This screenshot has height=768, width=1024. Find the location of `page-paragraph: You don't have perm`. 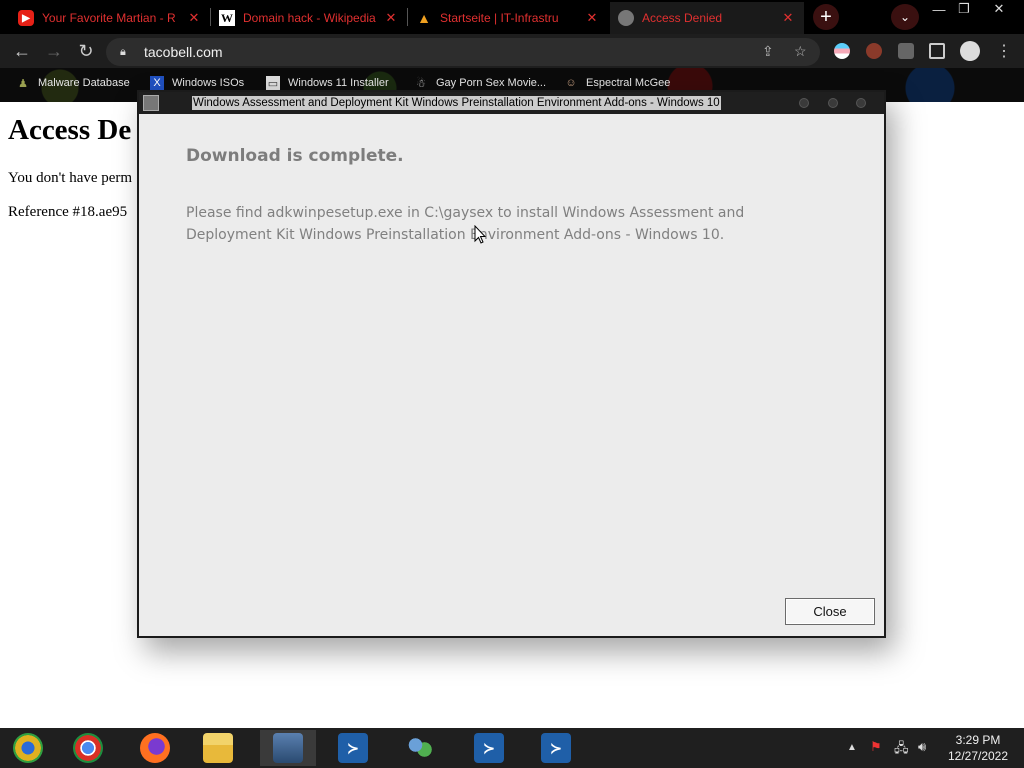

page-paragraph: You don't have perm is located at coordinates (70, 178).